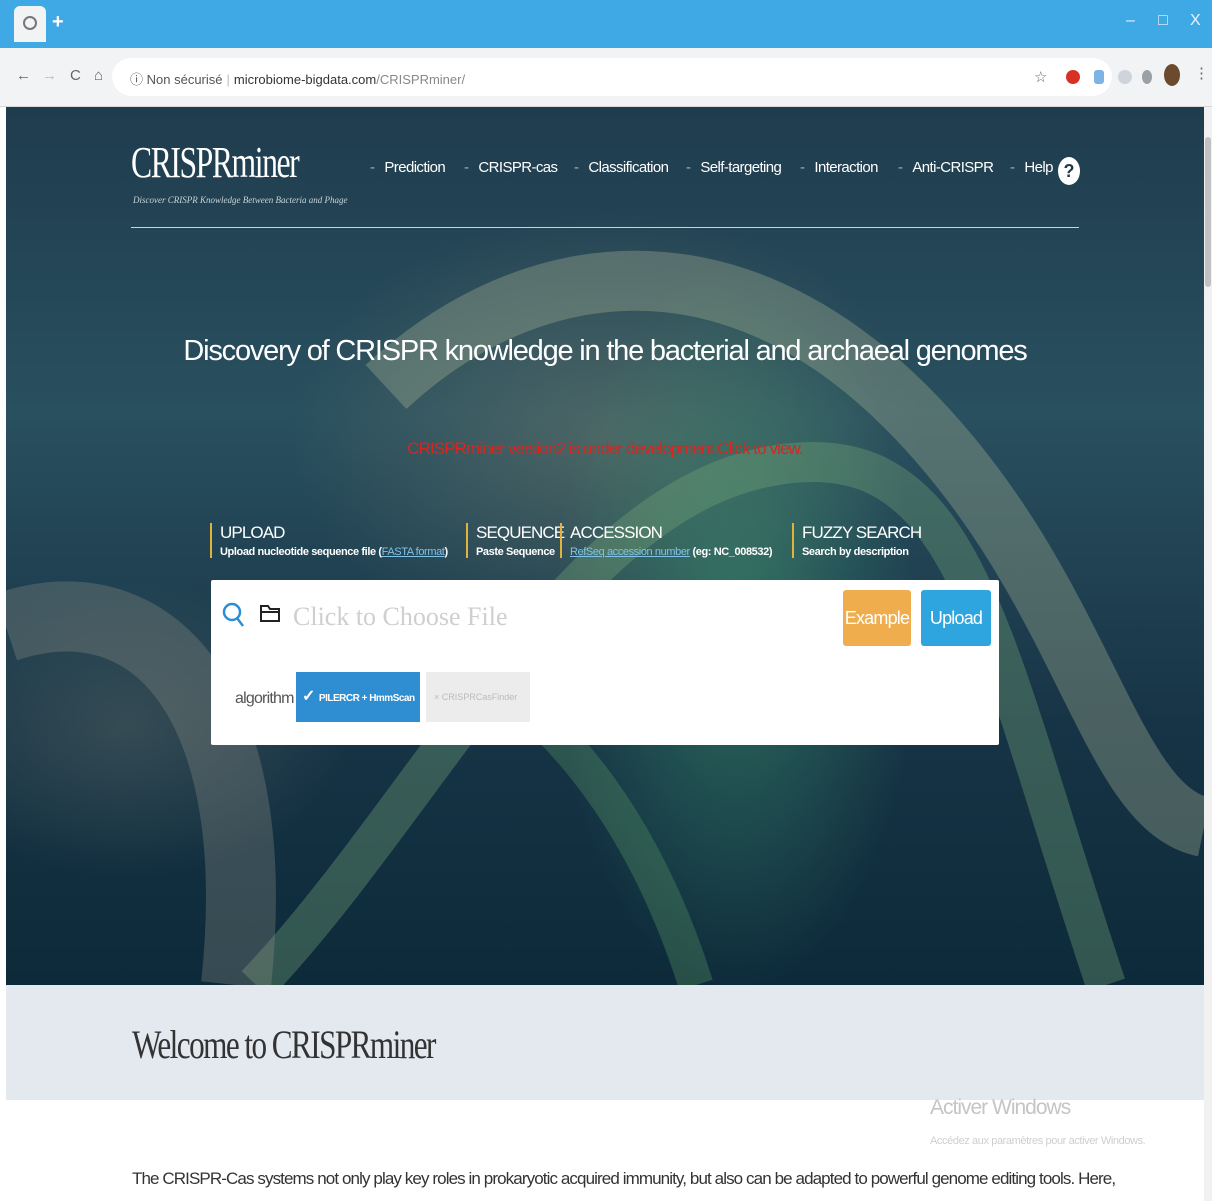  What do you see at coordinates (58, 22) in the screenshot?
I see `new-tab-button: +` at bounding box center [58, 22].